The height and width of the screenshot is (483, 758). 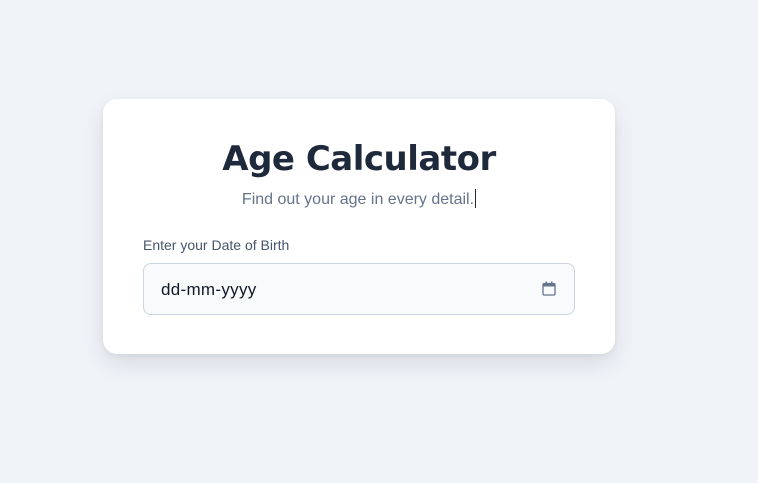 What do you see at coordinates (549, 288) in the screenshot?
I see `calendar-icon` at bounding box center [549, 288].